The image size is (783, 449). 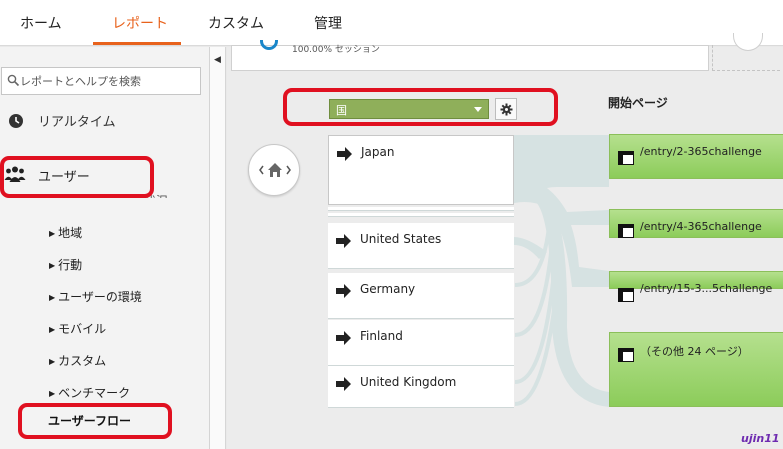 I want to click on users-icon, so click(x=15, y=174).